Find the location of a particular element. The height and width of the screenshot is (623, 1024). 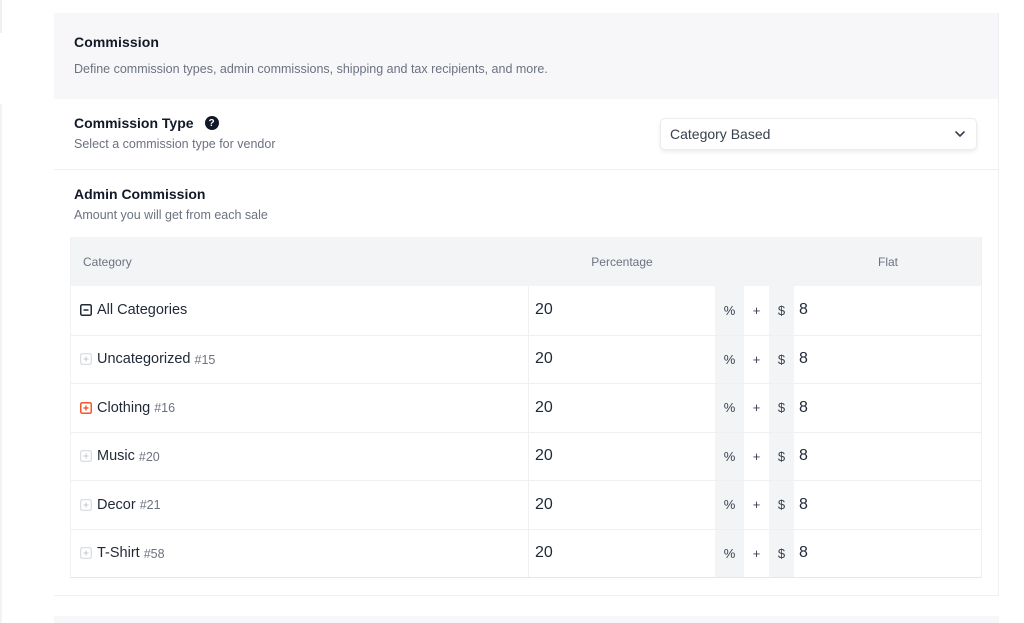

table-row: Decor #21 20 % + $ 8 is located at coordinates (526, 504).